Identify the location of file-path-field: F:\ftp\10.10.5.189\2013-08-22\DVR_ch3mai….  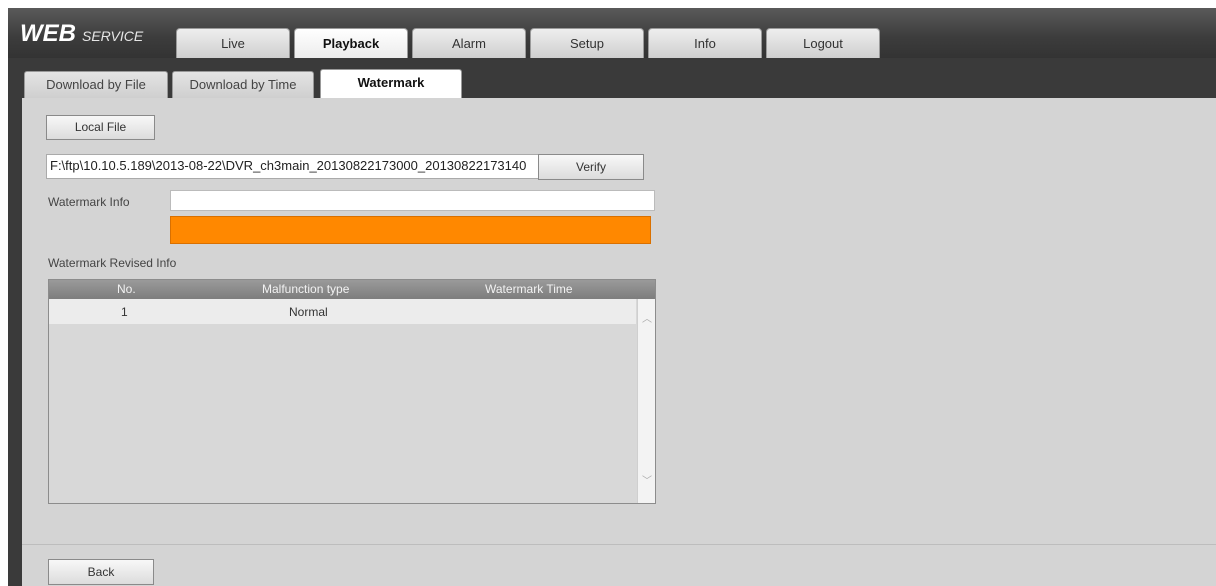
(292, 166).